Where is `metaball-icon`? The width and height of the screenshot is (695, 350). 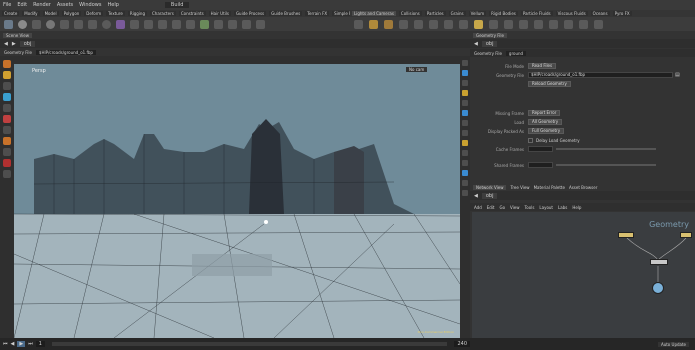 metaball-icon is located at coordinates (218, 24).